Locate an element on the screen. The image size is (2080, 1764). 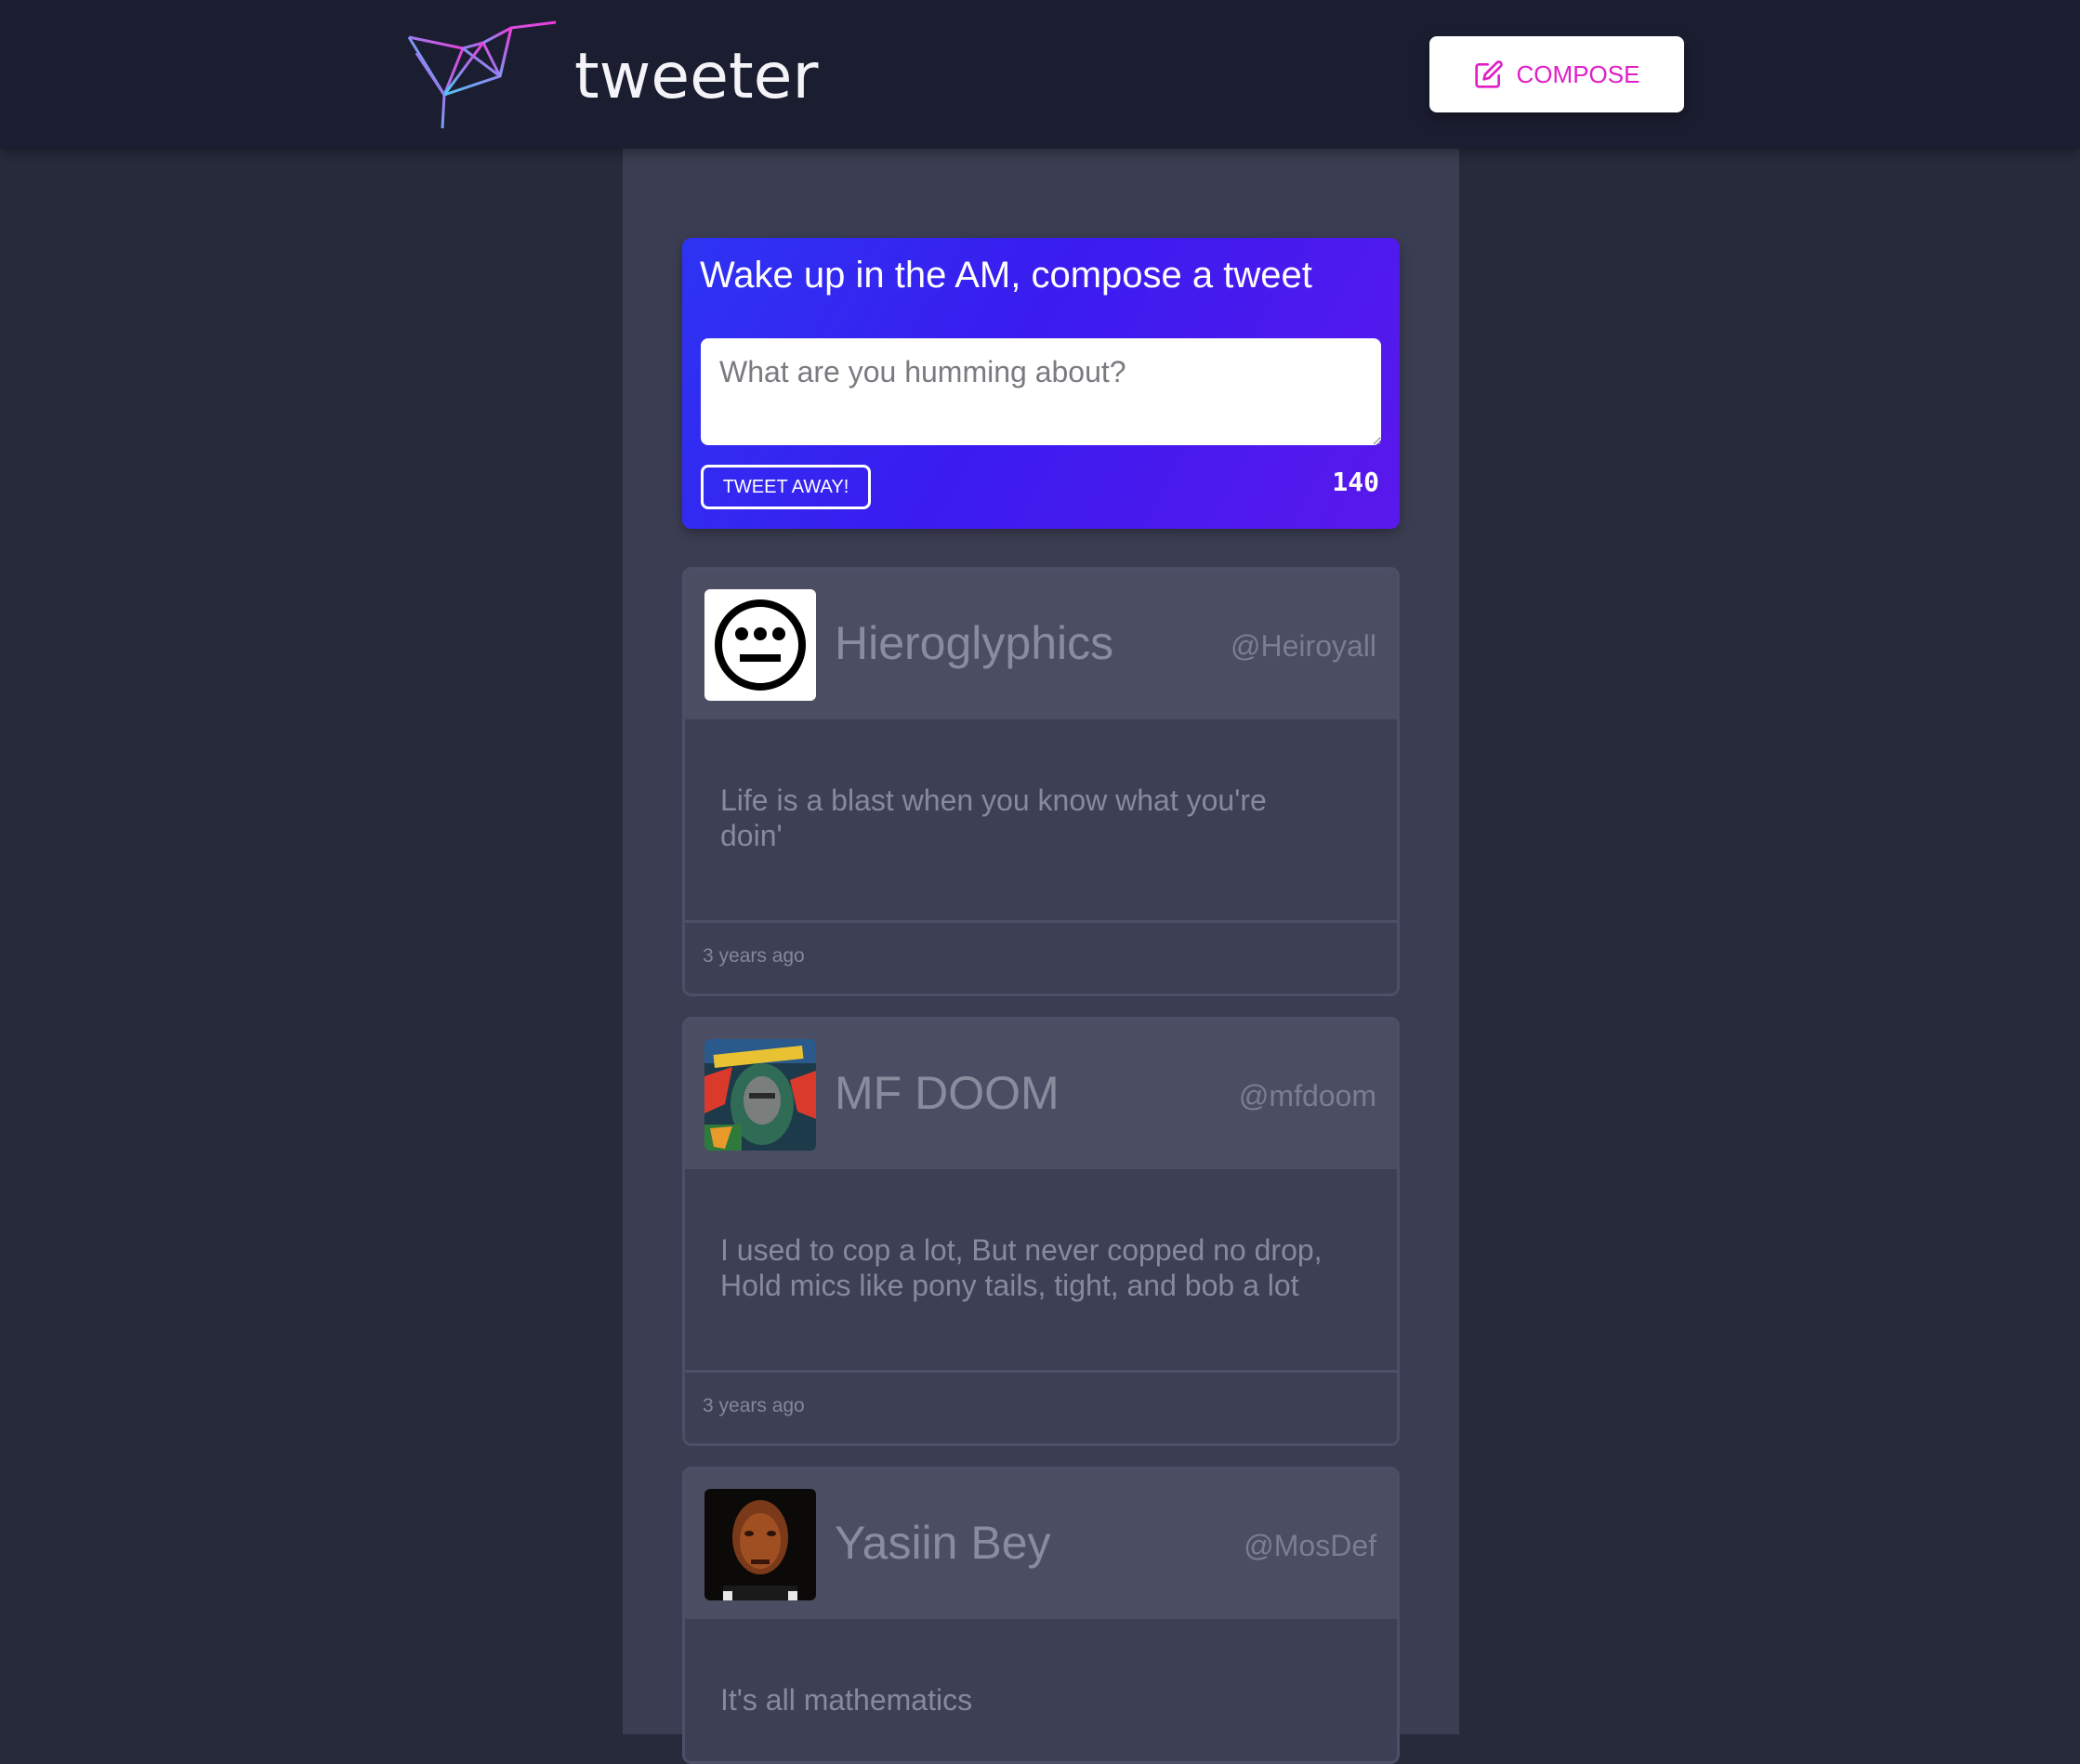
compose-title: Wake up in the AM, compose a tweet is located at coordinates (1006, 275).